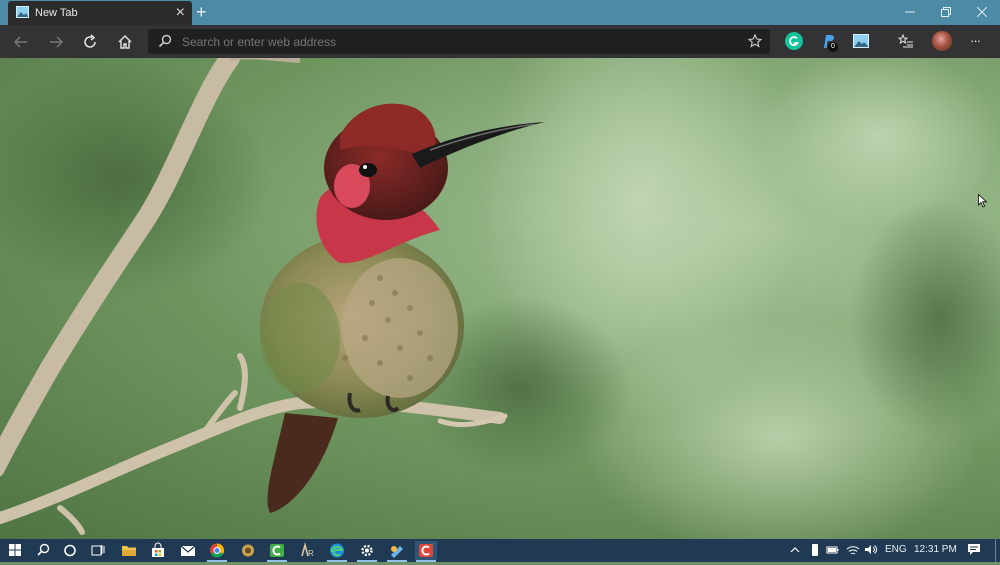  I want to click on language-indicator: ENG, so click(896, 550).